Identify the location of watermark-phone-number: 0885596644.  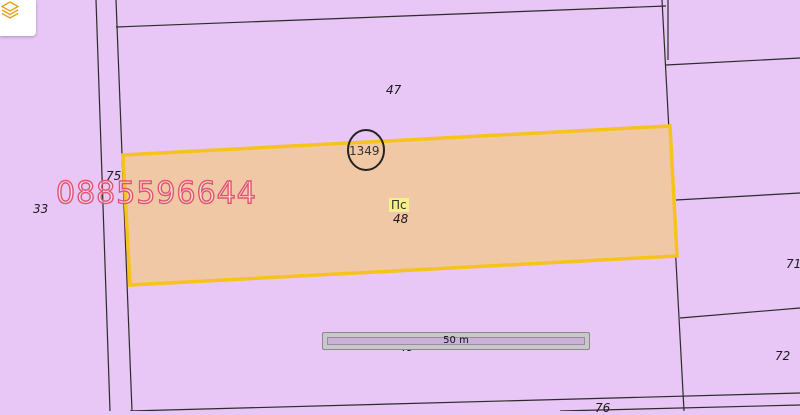
(156, 193).